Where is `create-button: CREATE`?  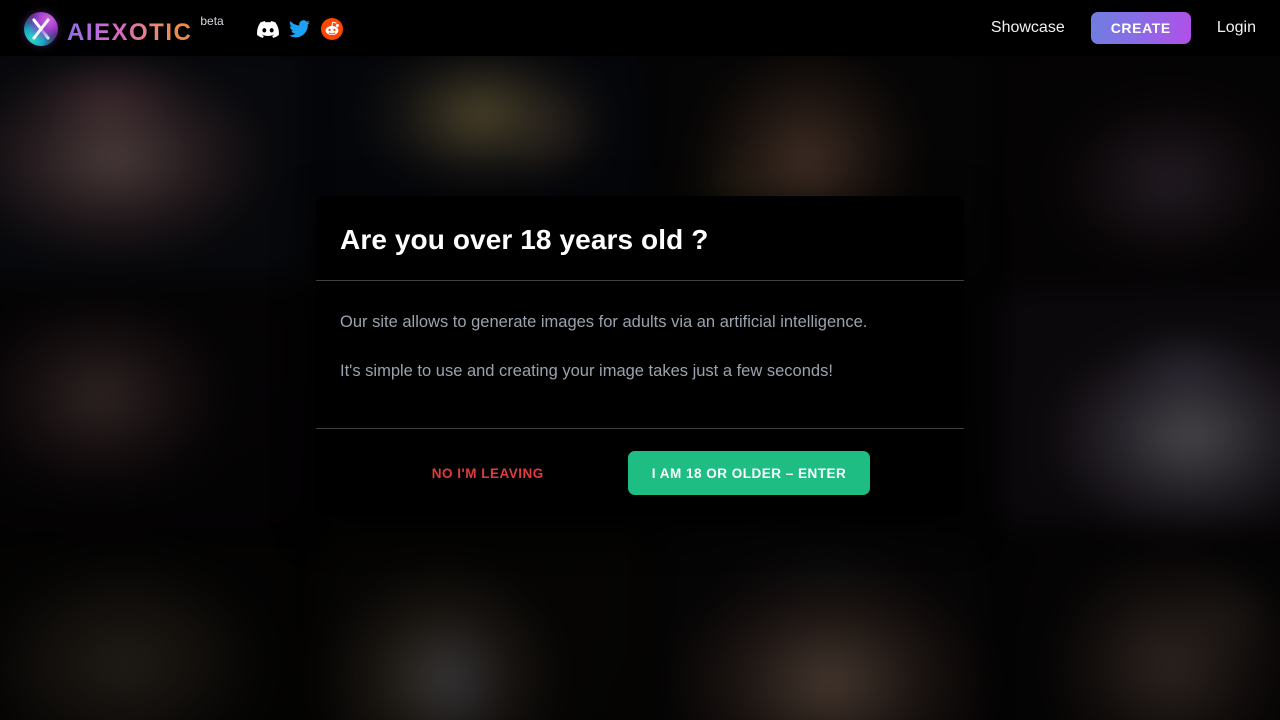
create-button: CREATE is located at coordinates (1140, 28).